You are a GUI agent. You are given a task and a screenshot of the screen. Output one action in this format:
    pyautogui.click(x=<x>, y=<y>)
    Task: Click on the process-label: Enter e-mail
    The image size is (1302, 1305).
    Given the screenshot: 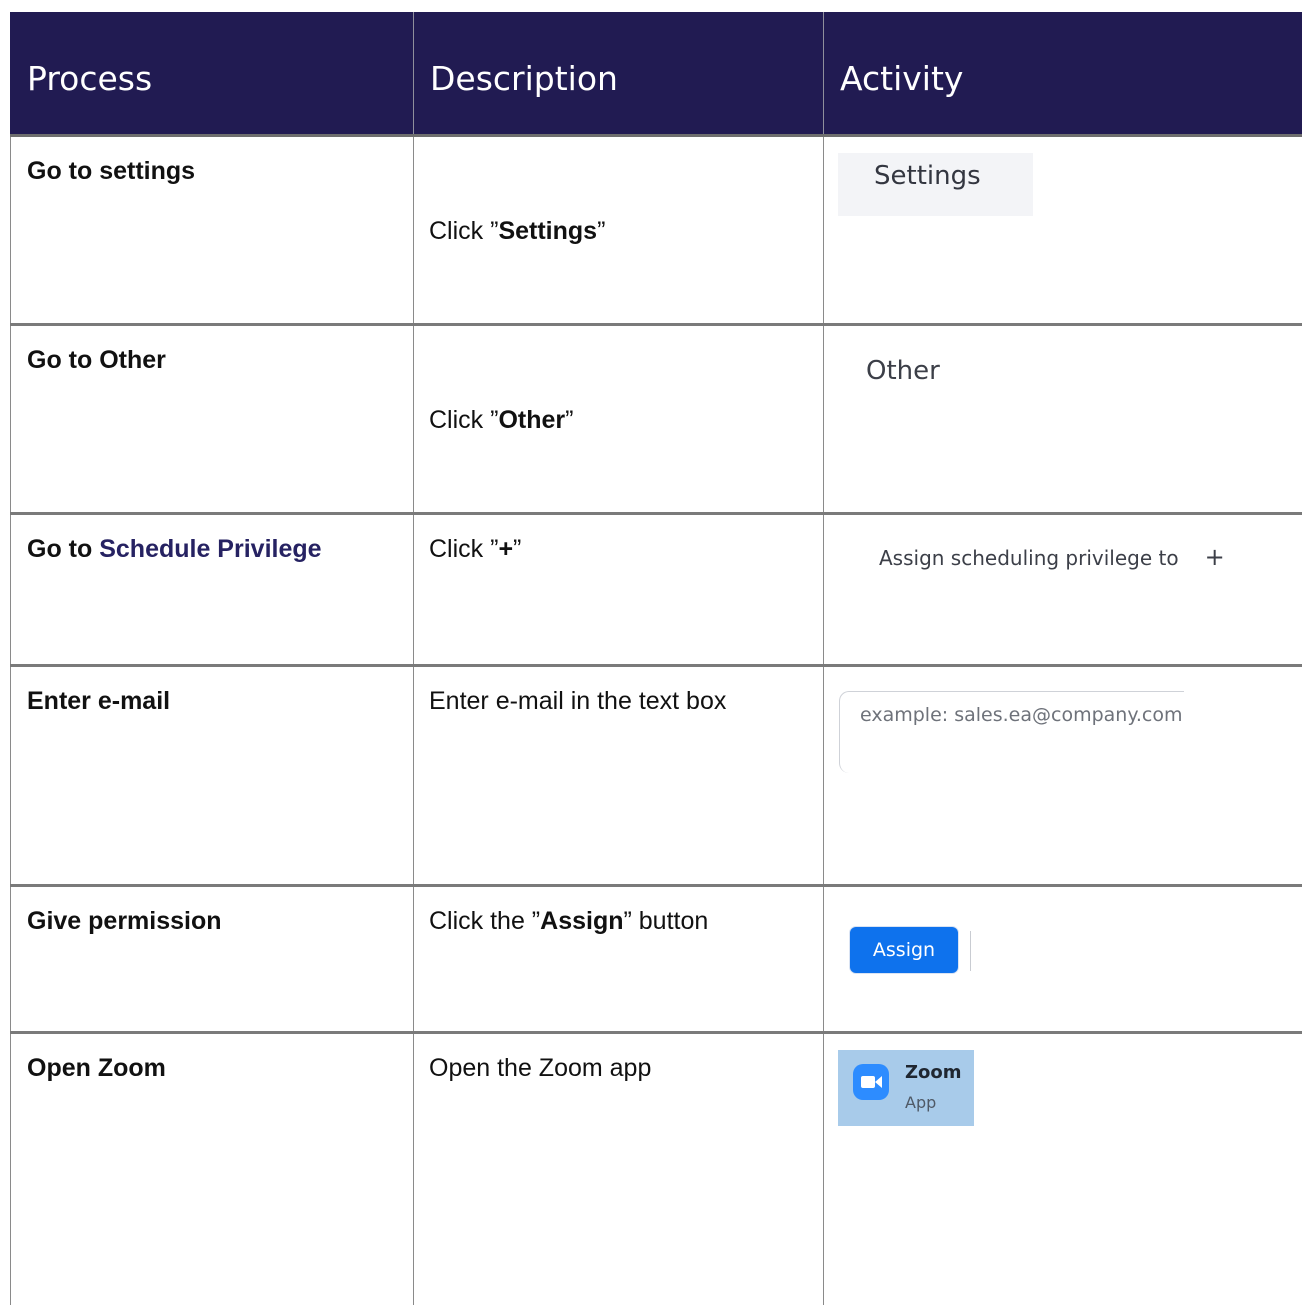 What is the action you would take?
    pyautogui.click(x=99, y=700)
    